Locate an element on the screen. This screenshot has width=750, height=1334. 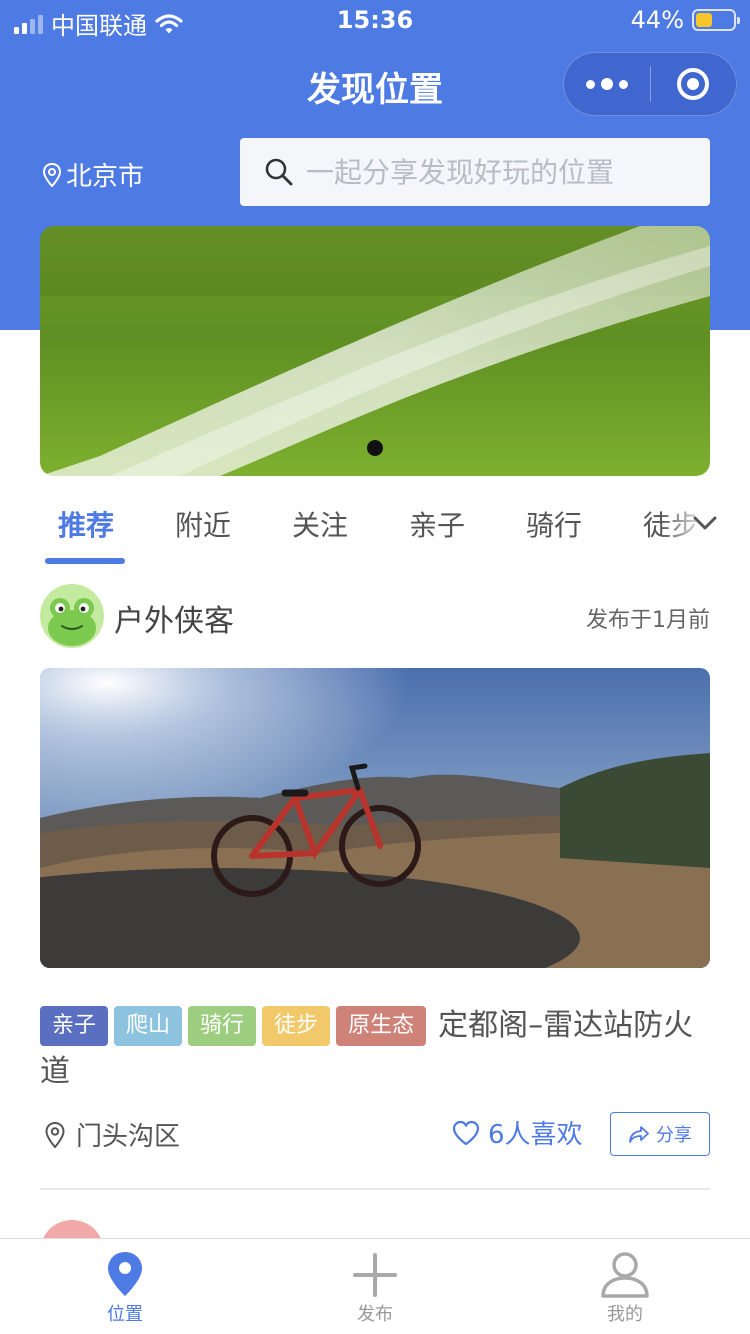
tabbar-item-location: 位置 is located at coordinates (125, 1286).